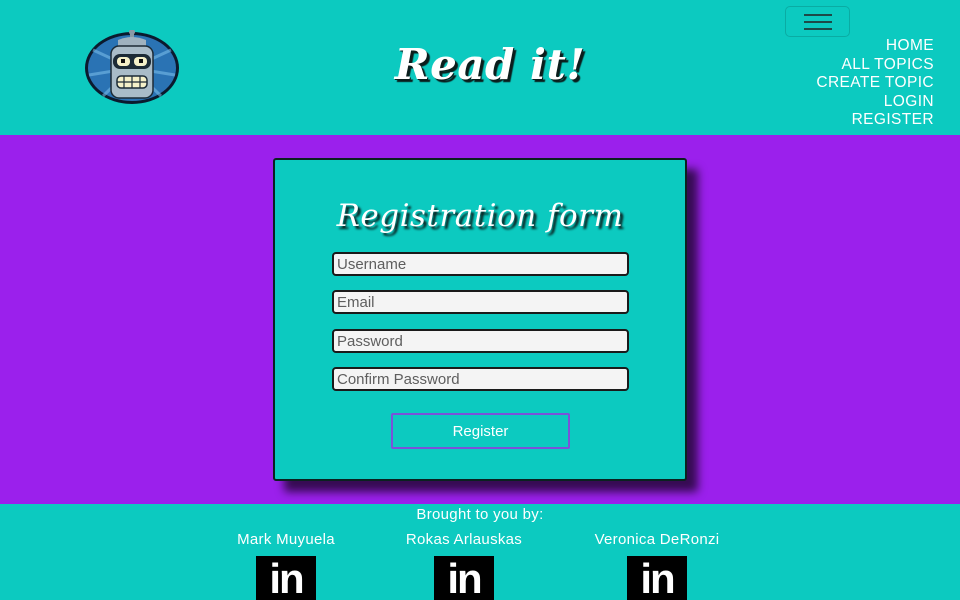 The width and height of the screenshot is (960, 600). I want to click on site-brand: Read it!, so click(490, 70).